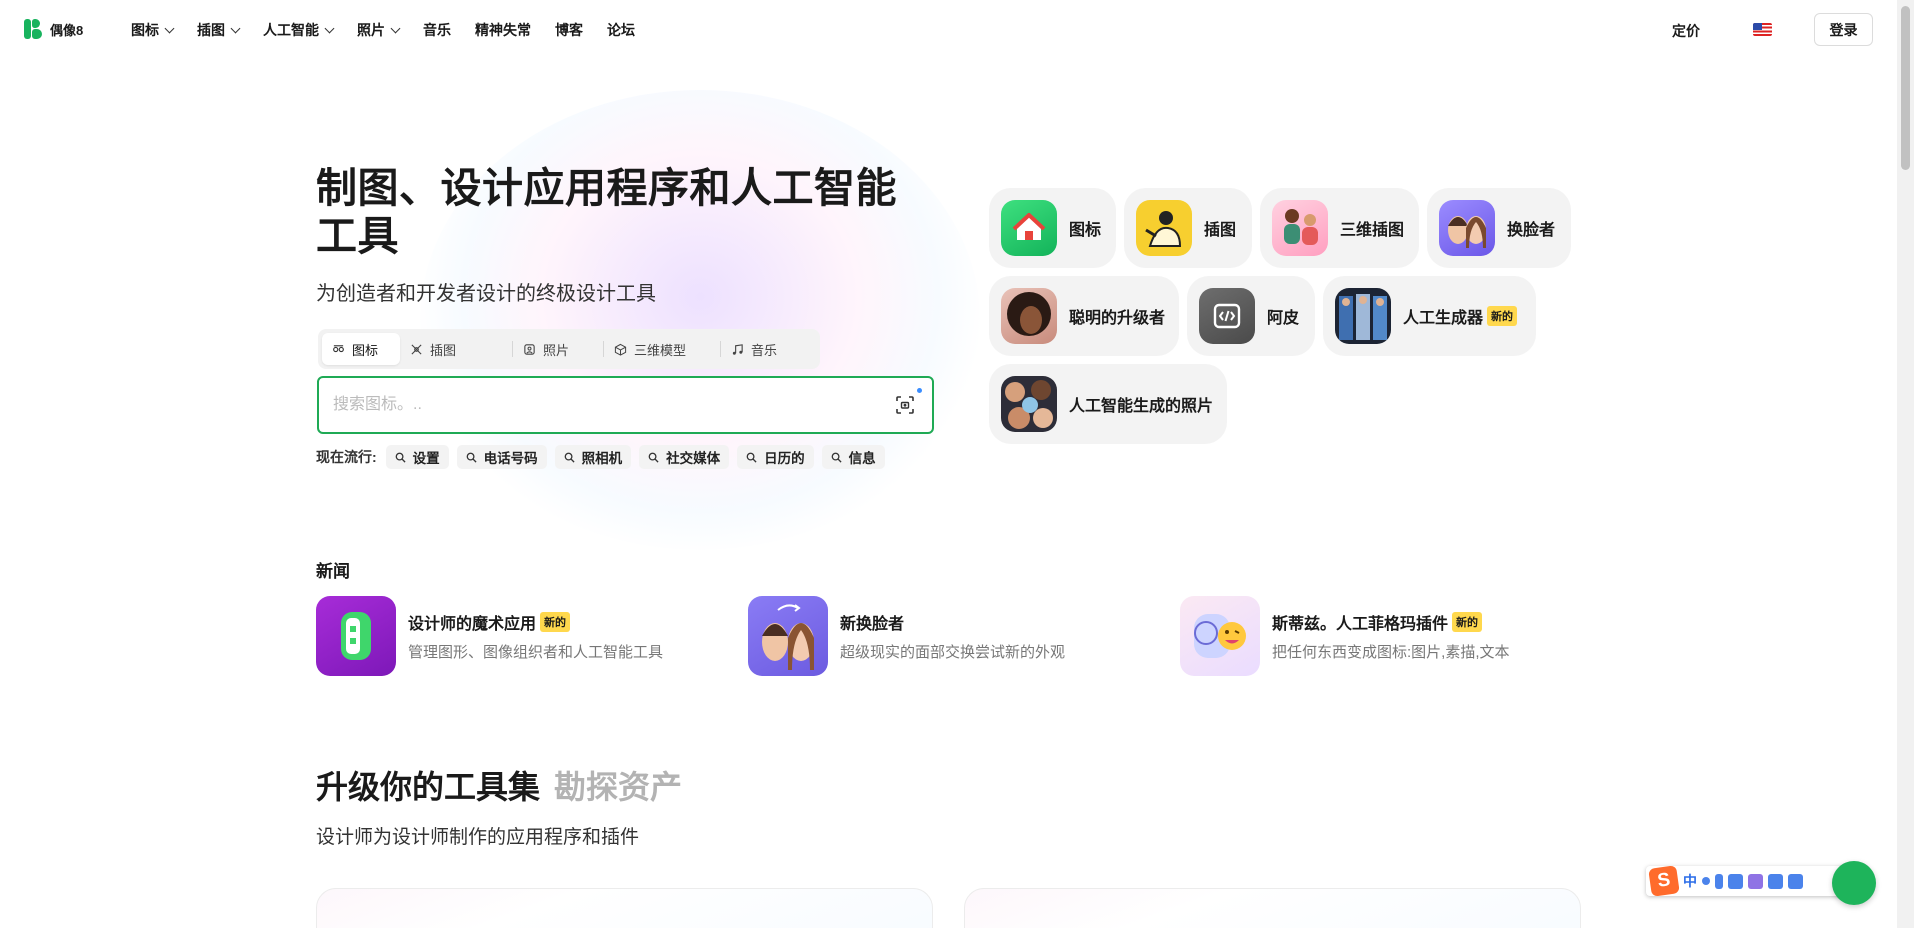 This screenshot has width=1914, height=928. Describe the element at coordinates (456, 349) in the screenshot. I see `tab-illustrations: 插图` at that location.